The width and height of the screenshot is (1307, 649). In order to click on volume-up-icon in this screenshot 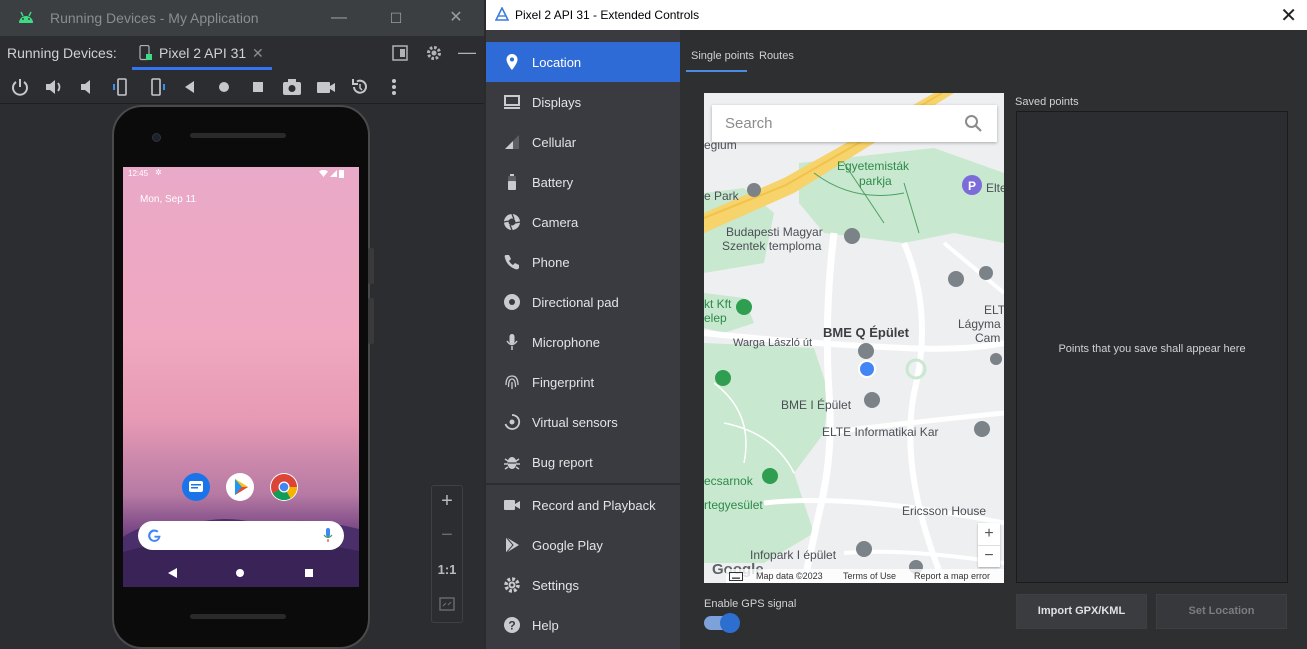, I will do `click(54, 87)`.